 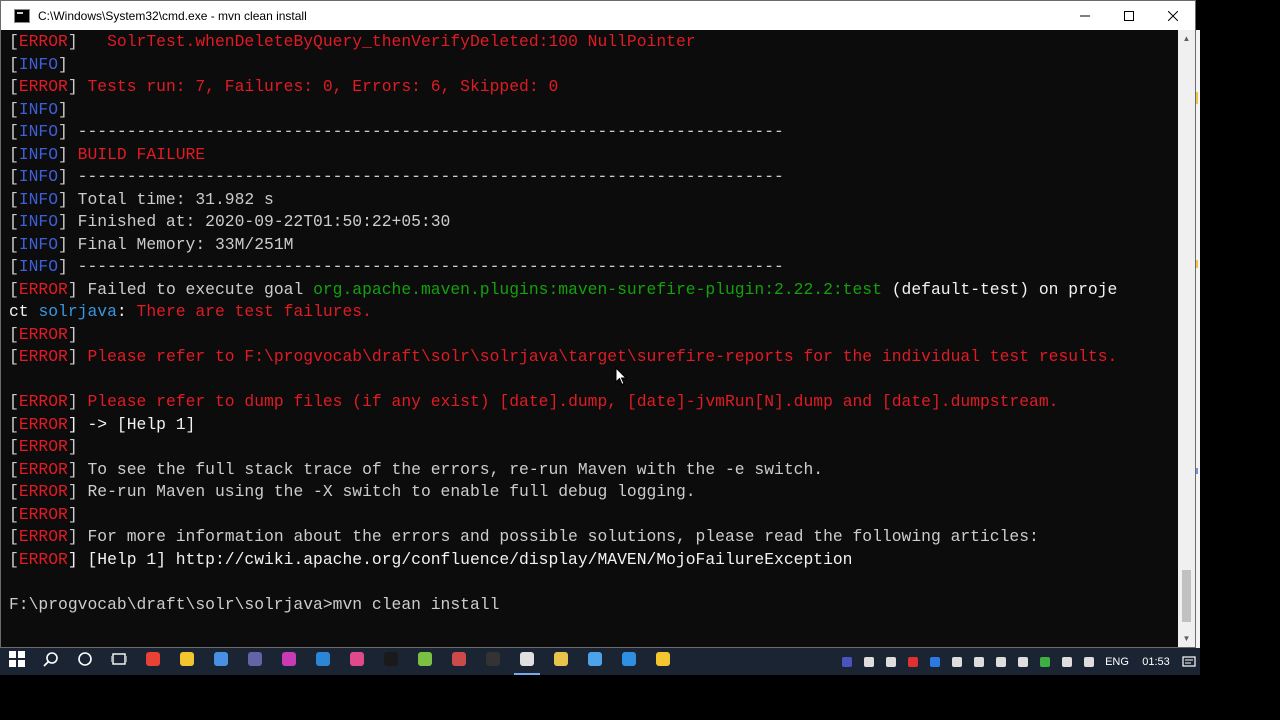 I want to click on store-icon, so click(x=153, y=661).